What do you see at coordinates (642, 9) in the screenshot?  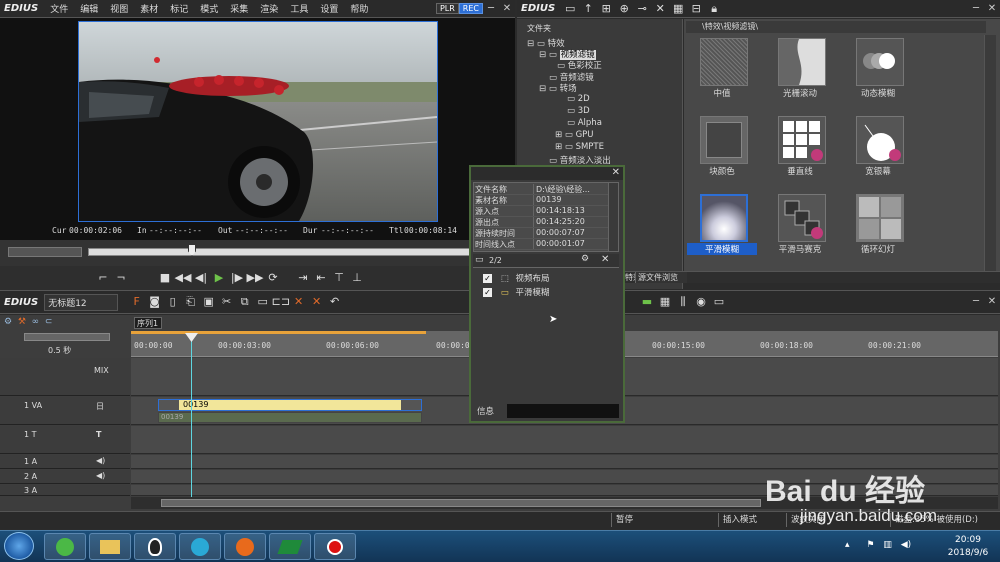 I see `apply-icon: ⊸` at bounding box center [642, 9].